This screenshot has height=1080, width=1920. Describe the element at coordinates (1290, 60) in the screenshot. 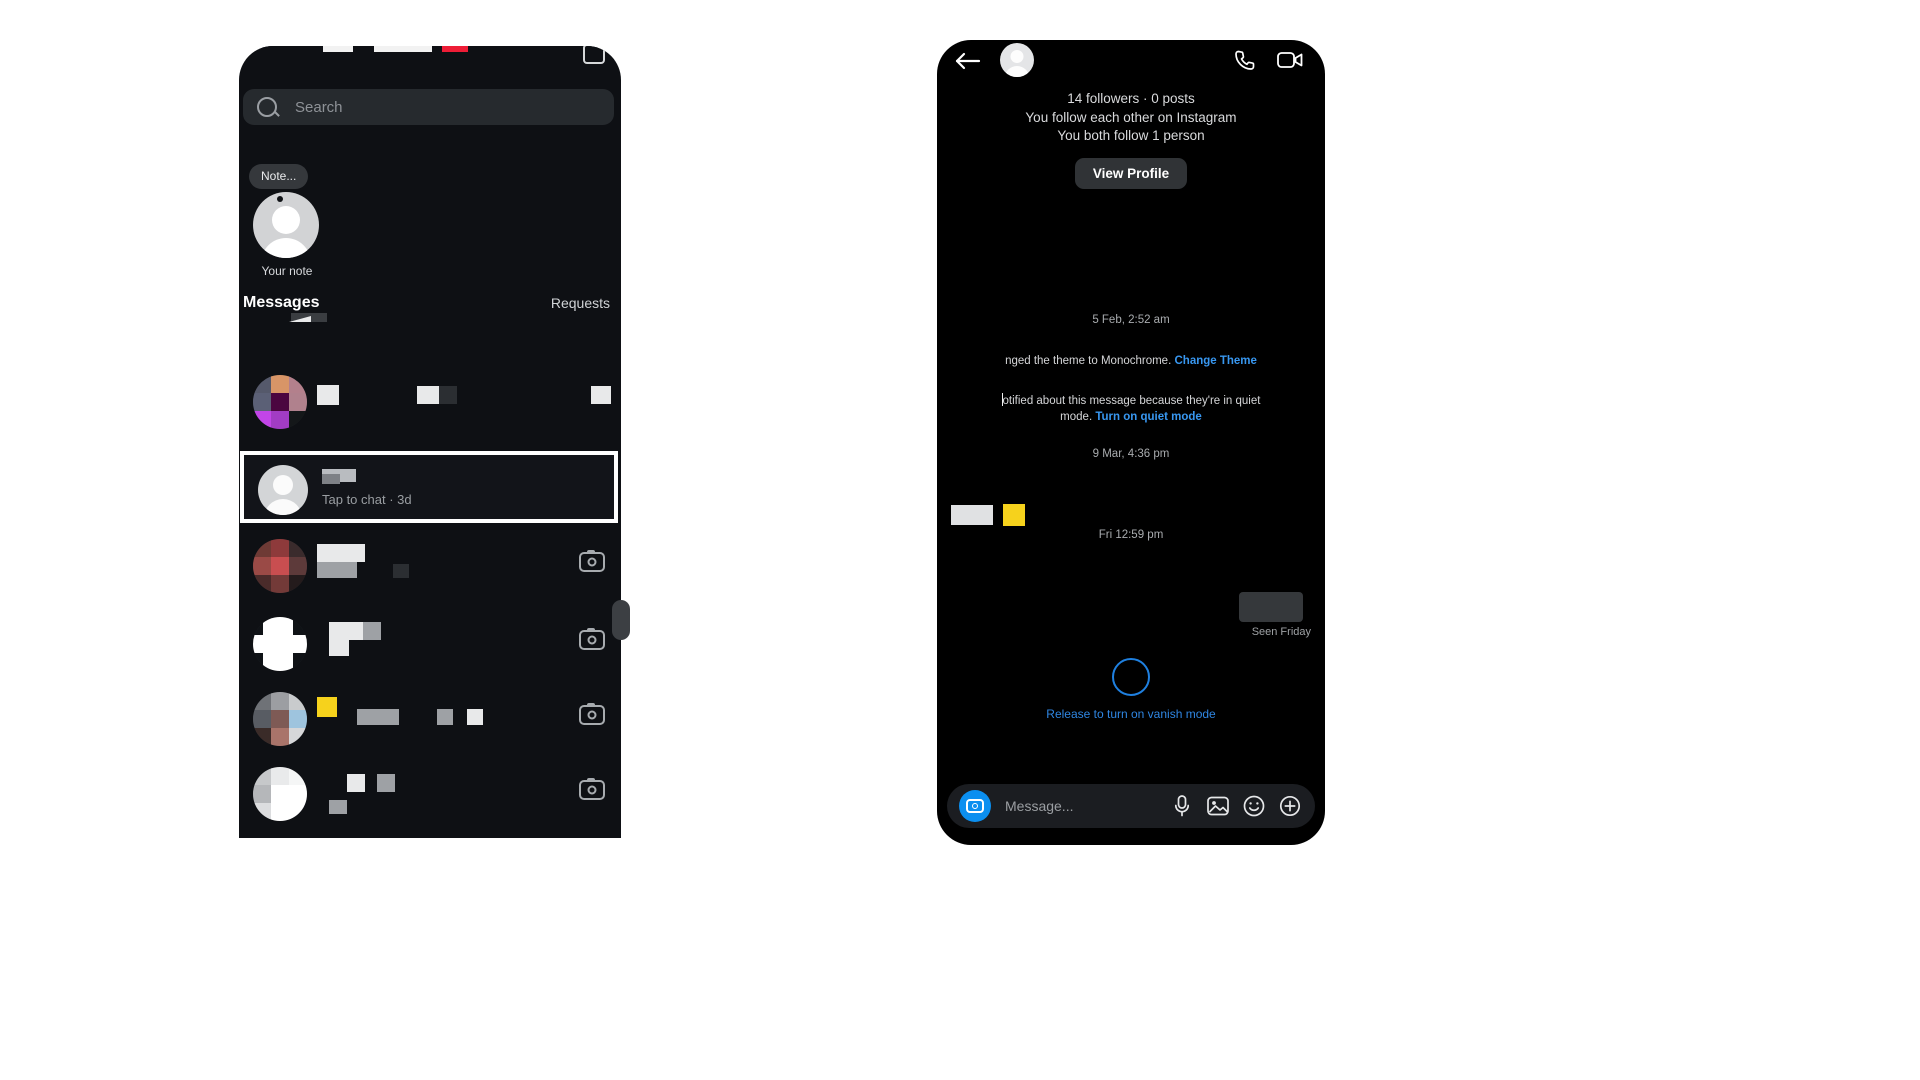

I see `video-camera-icon` at that location.